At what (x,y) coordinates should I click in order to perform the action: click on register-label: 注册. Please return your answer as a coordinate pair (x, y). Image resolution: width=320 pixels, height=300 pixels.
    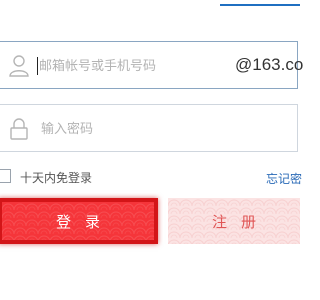
    Looking at the image, I should click on (240, 222).